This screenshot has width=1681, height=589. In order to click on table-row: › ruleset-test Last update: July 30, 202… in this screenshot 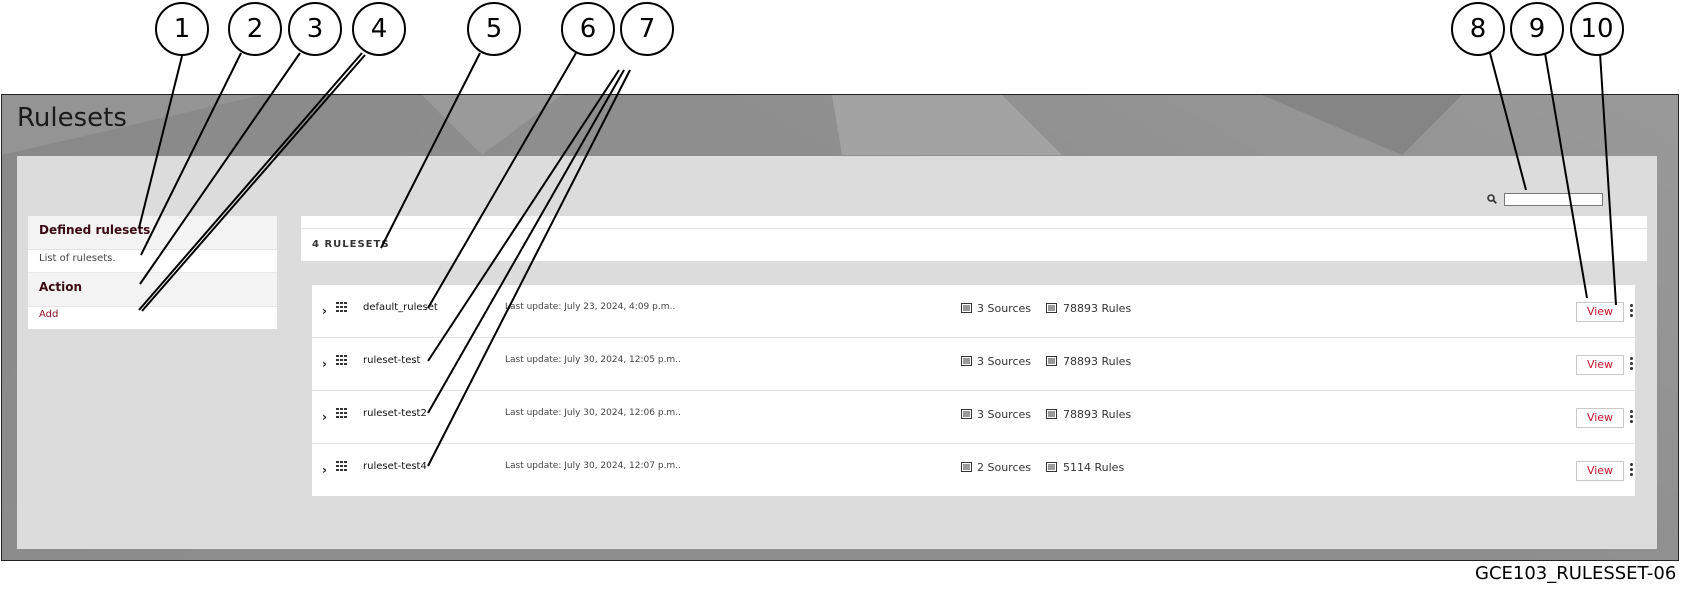, I will do `click(973, 364)`.